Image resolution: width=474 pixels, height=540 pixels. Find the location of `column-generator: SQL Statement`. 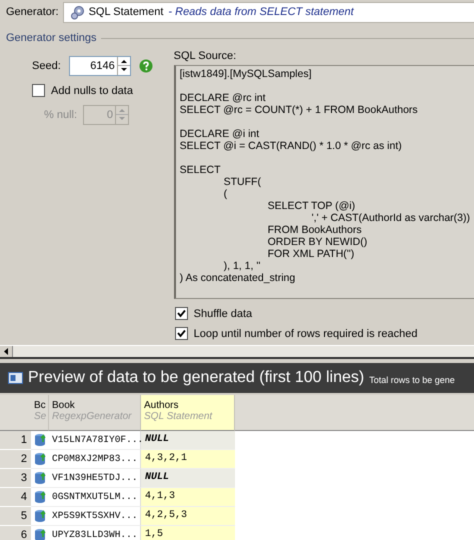

column-generator: SQL Statement is located at coordinates (179, 416).